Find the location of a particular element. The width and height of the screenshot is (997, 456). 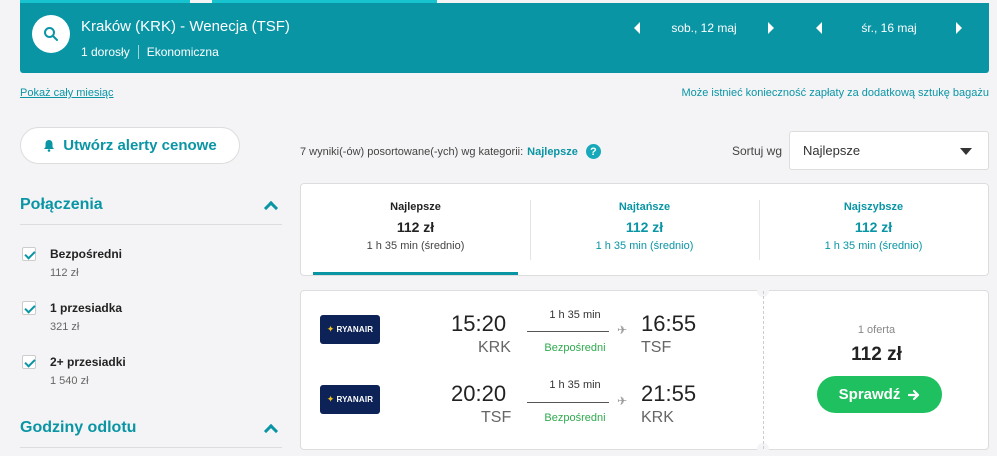

trip-details: 1 dorosły Ekonomiczna is located at coordinates (150, 52).